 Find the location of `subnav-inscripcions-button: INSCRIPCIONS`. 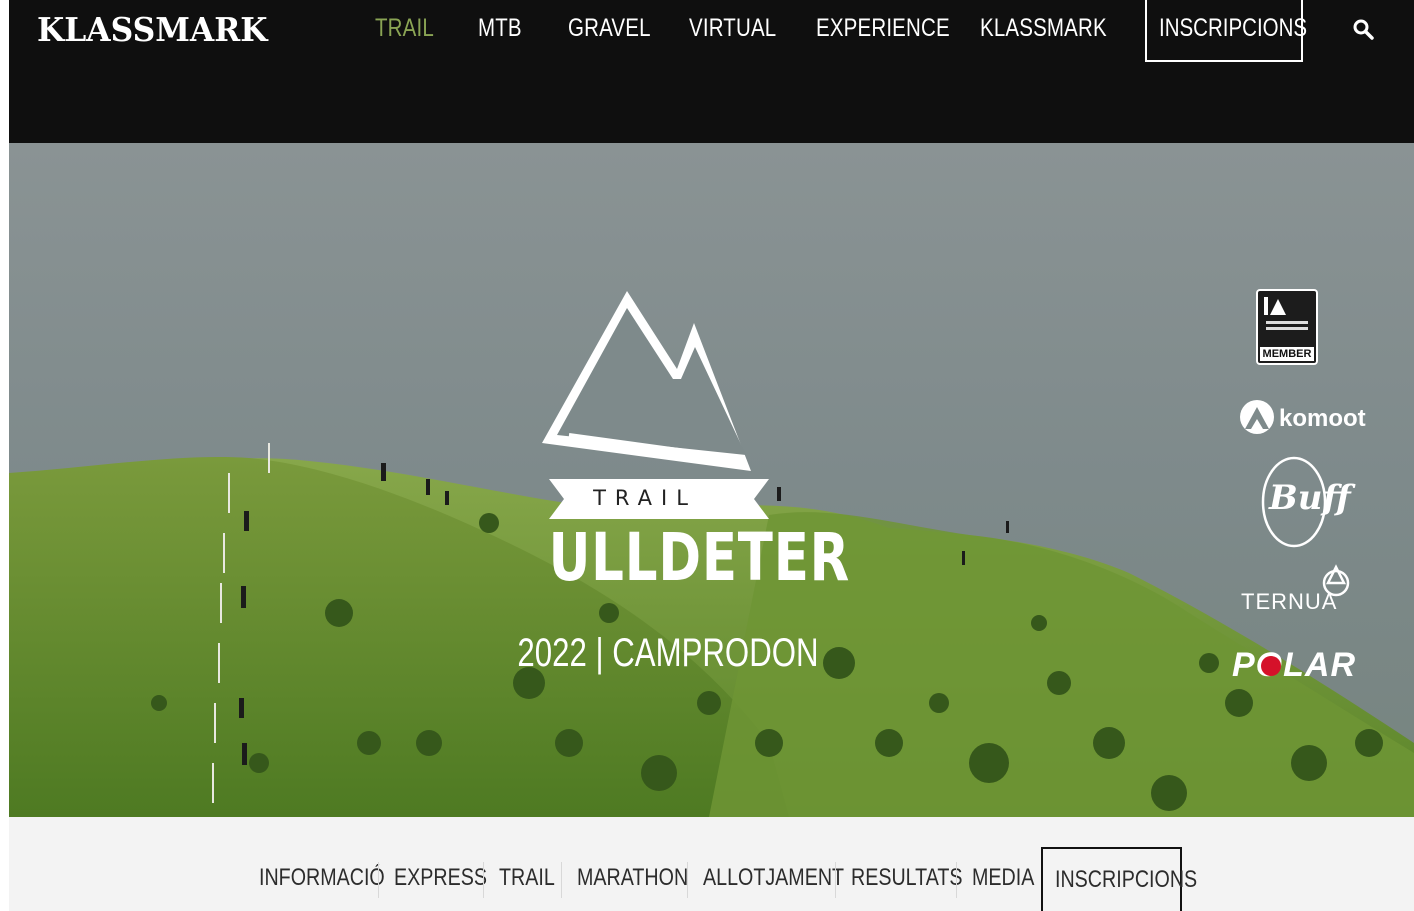

subnav-inscripcions-button: INSCRIPCIONS is located at coordinates (1119, 879).